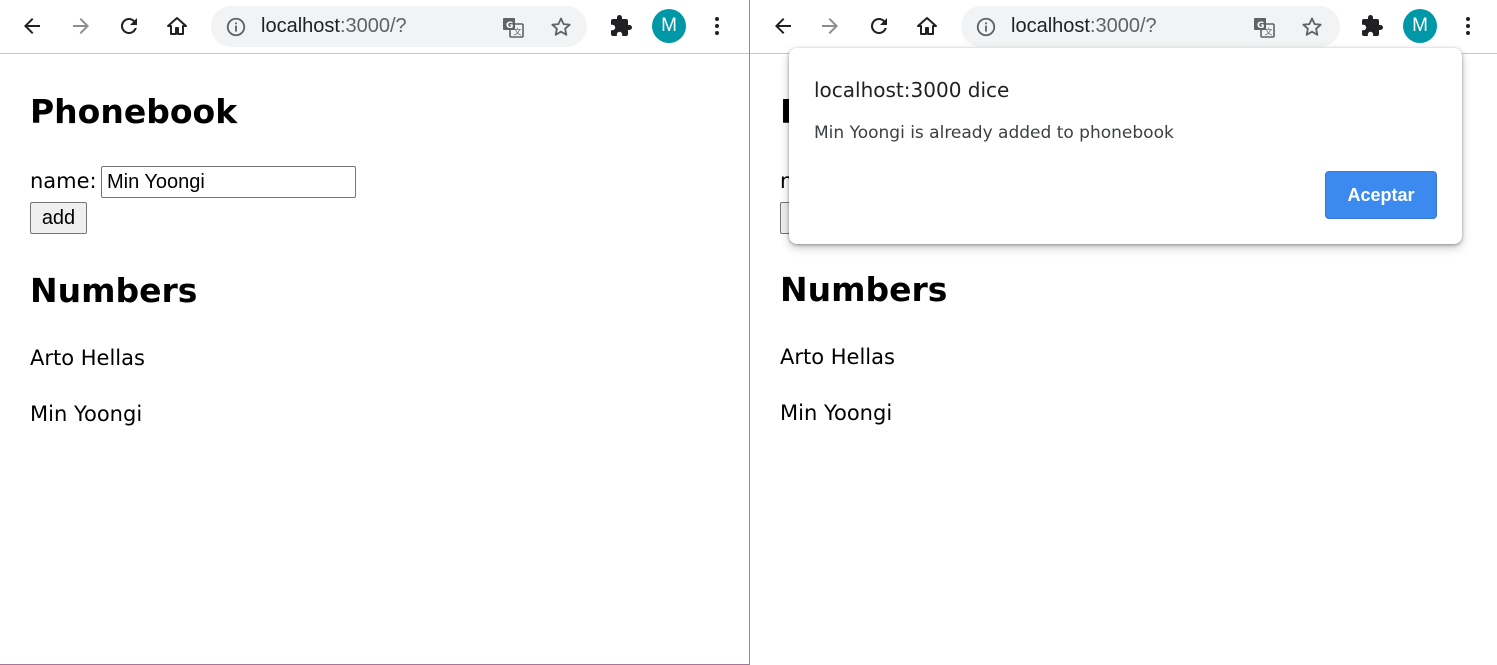 The height and width of the screenshot is (665, 1497). What do you see at coordinates (1381, 195) in the screenshot?
I see `accept-button: Aceptar` at bounding box center [1381, 195].